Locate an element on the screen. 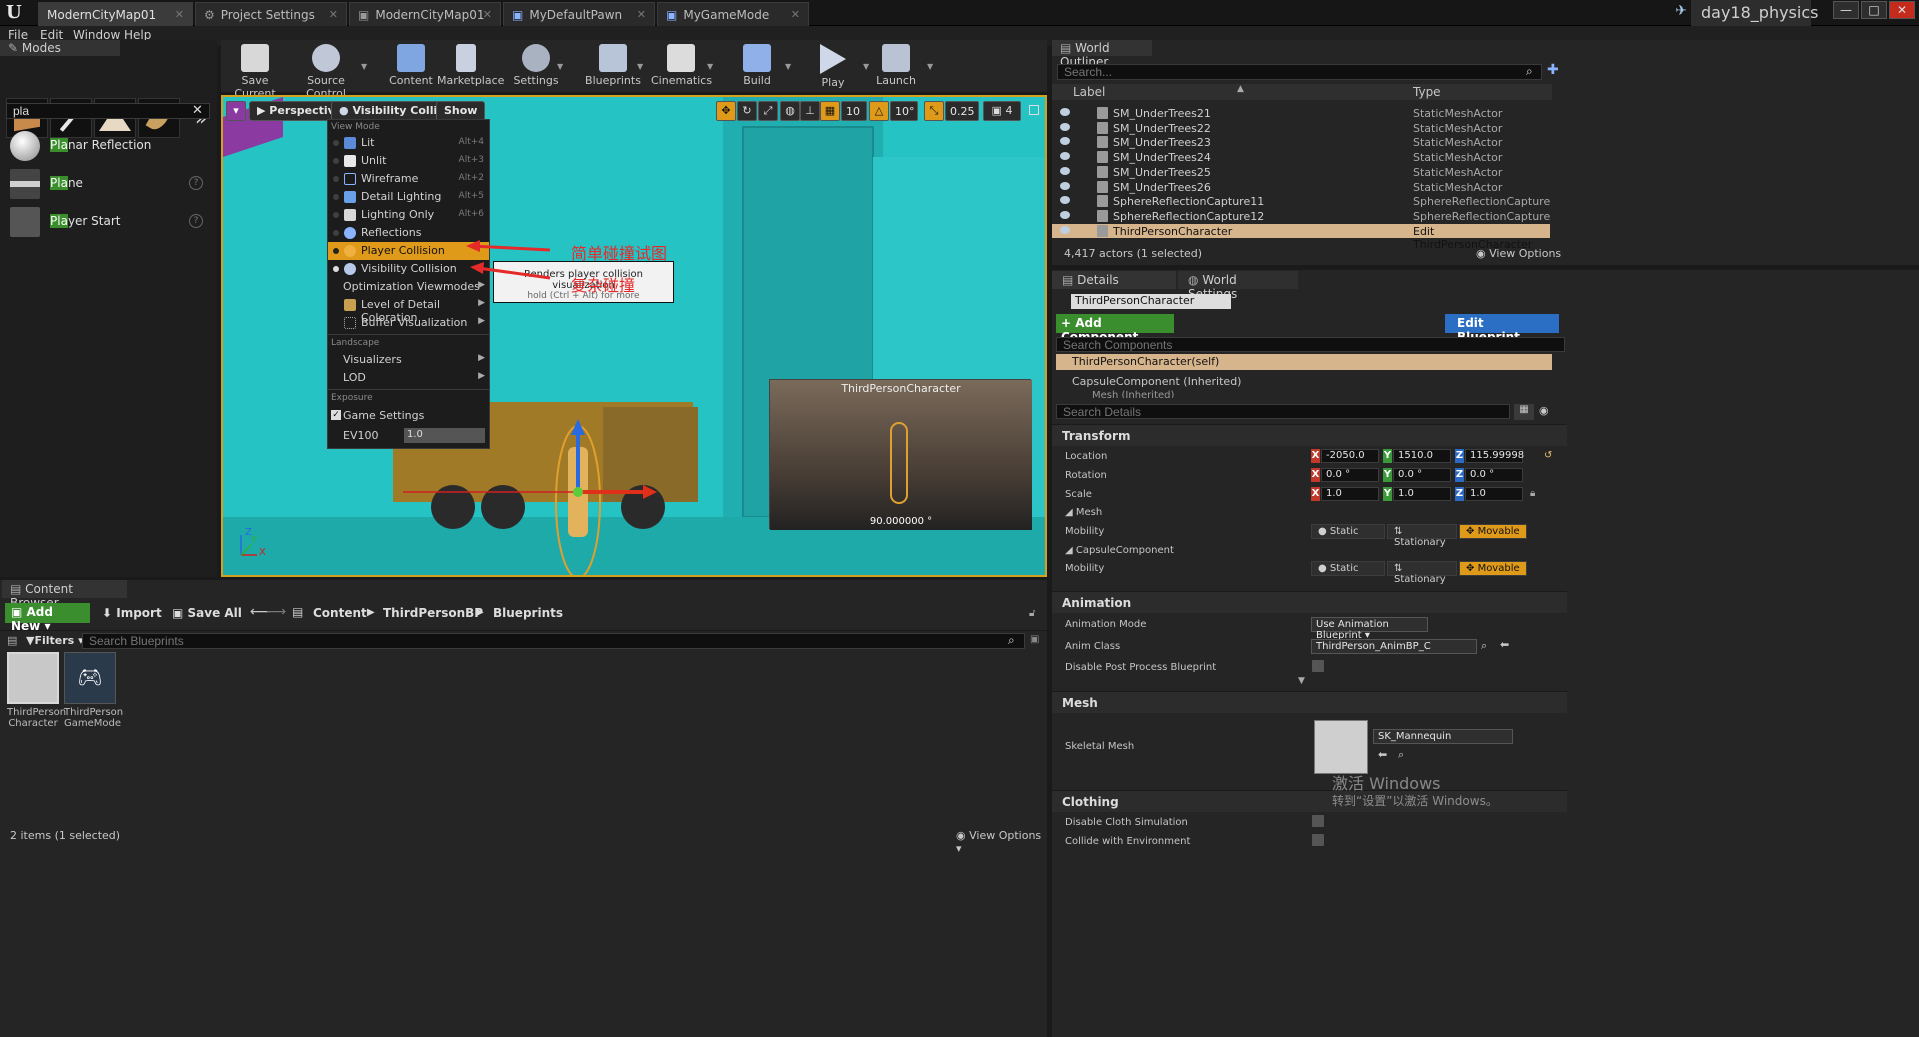 The width and height of the screenshot is (1919, 1037). place-item-plane: Plane ? is located at coordinates (108, 184).